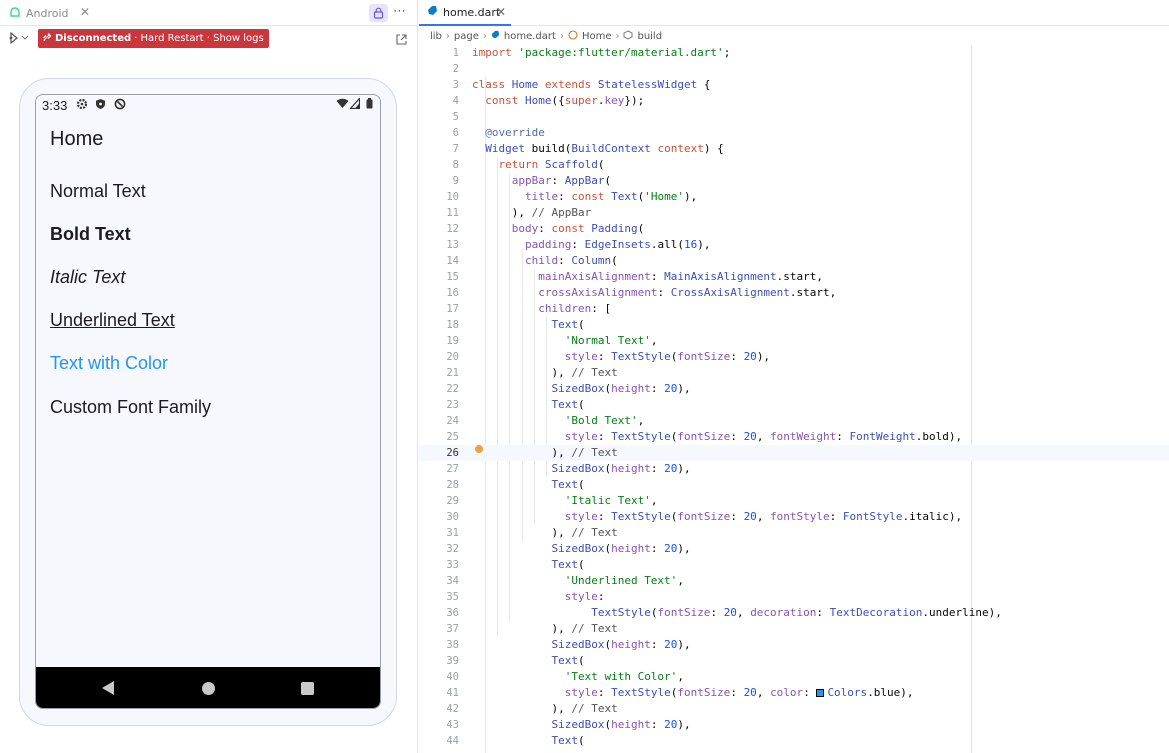 The image size is (1169, 753). I want to click on code-line: 14 child: Column(, so click(794, 261).